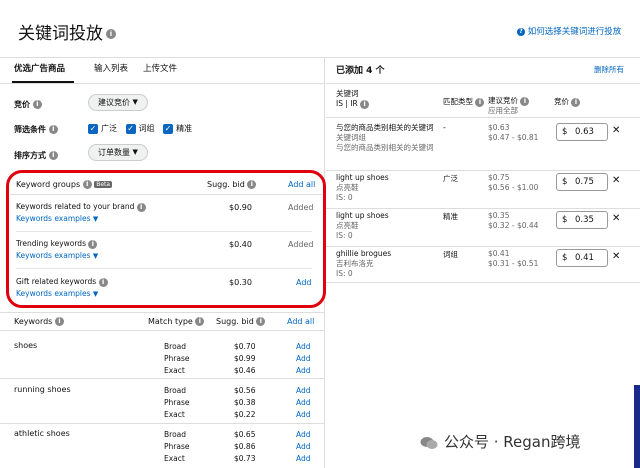 This screenshot has height=468, width=640. Describe the element at coordinates (103, 184) in the screenshot. I see `beta-badge: Beta` at that location.